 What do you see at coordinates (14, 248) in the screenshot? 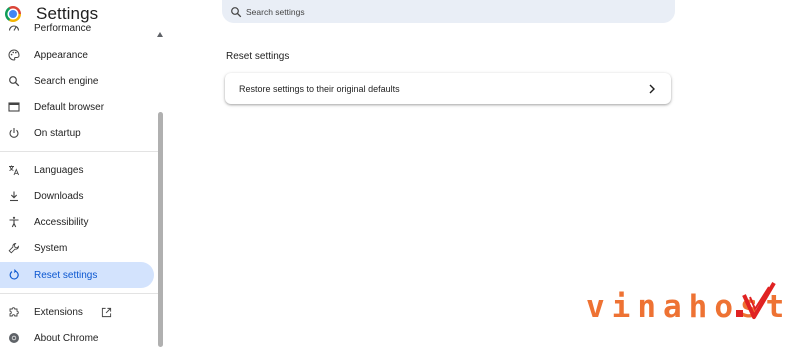
I see `wrench-icon` at bounding box center [14, 248].